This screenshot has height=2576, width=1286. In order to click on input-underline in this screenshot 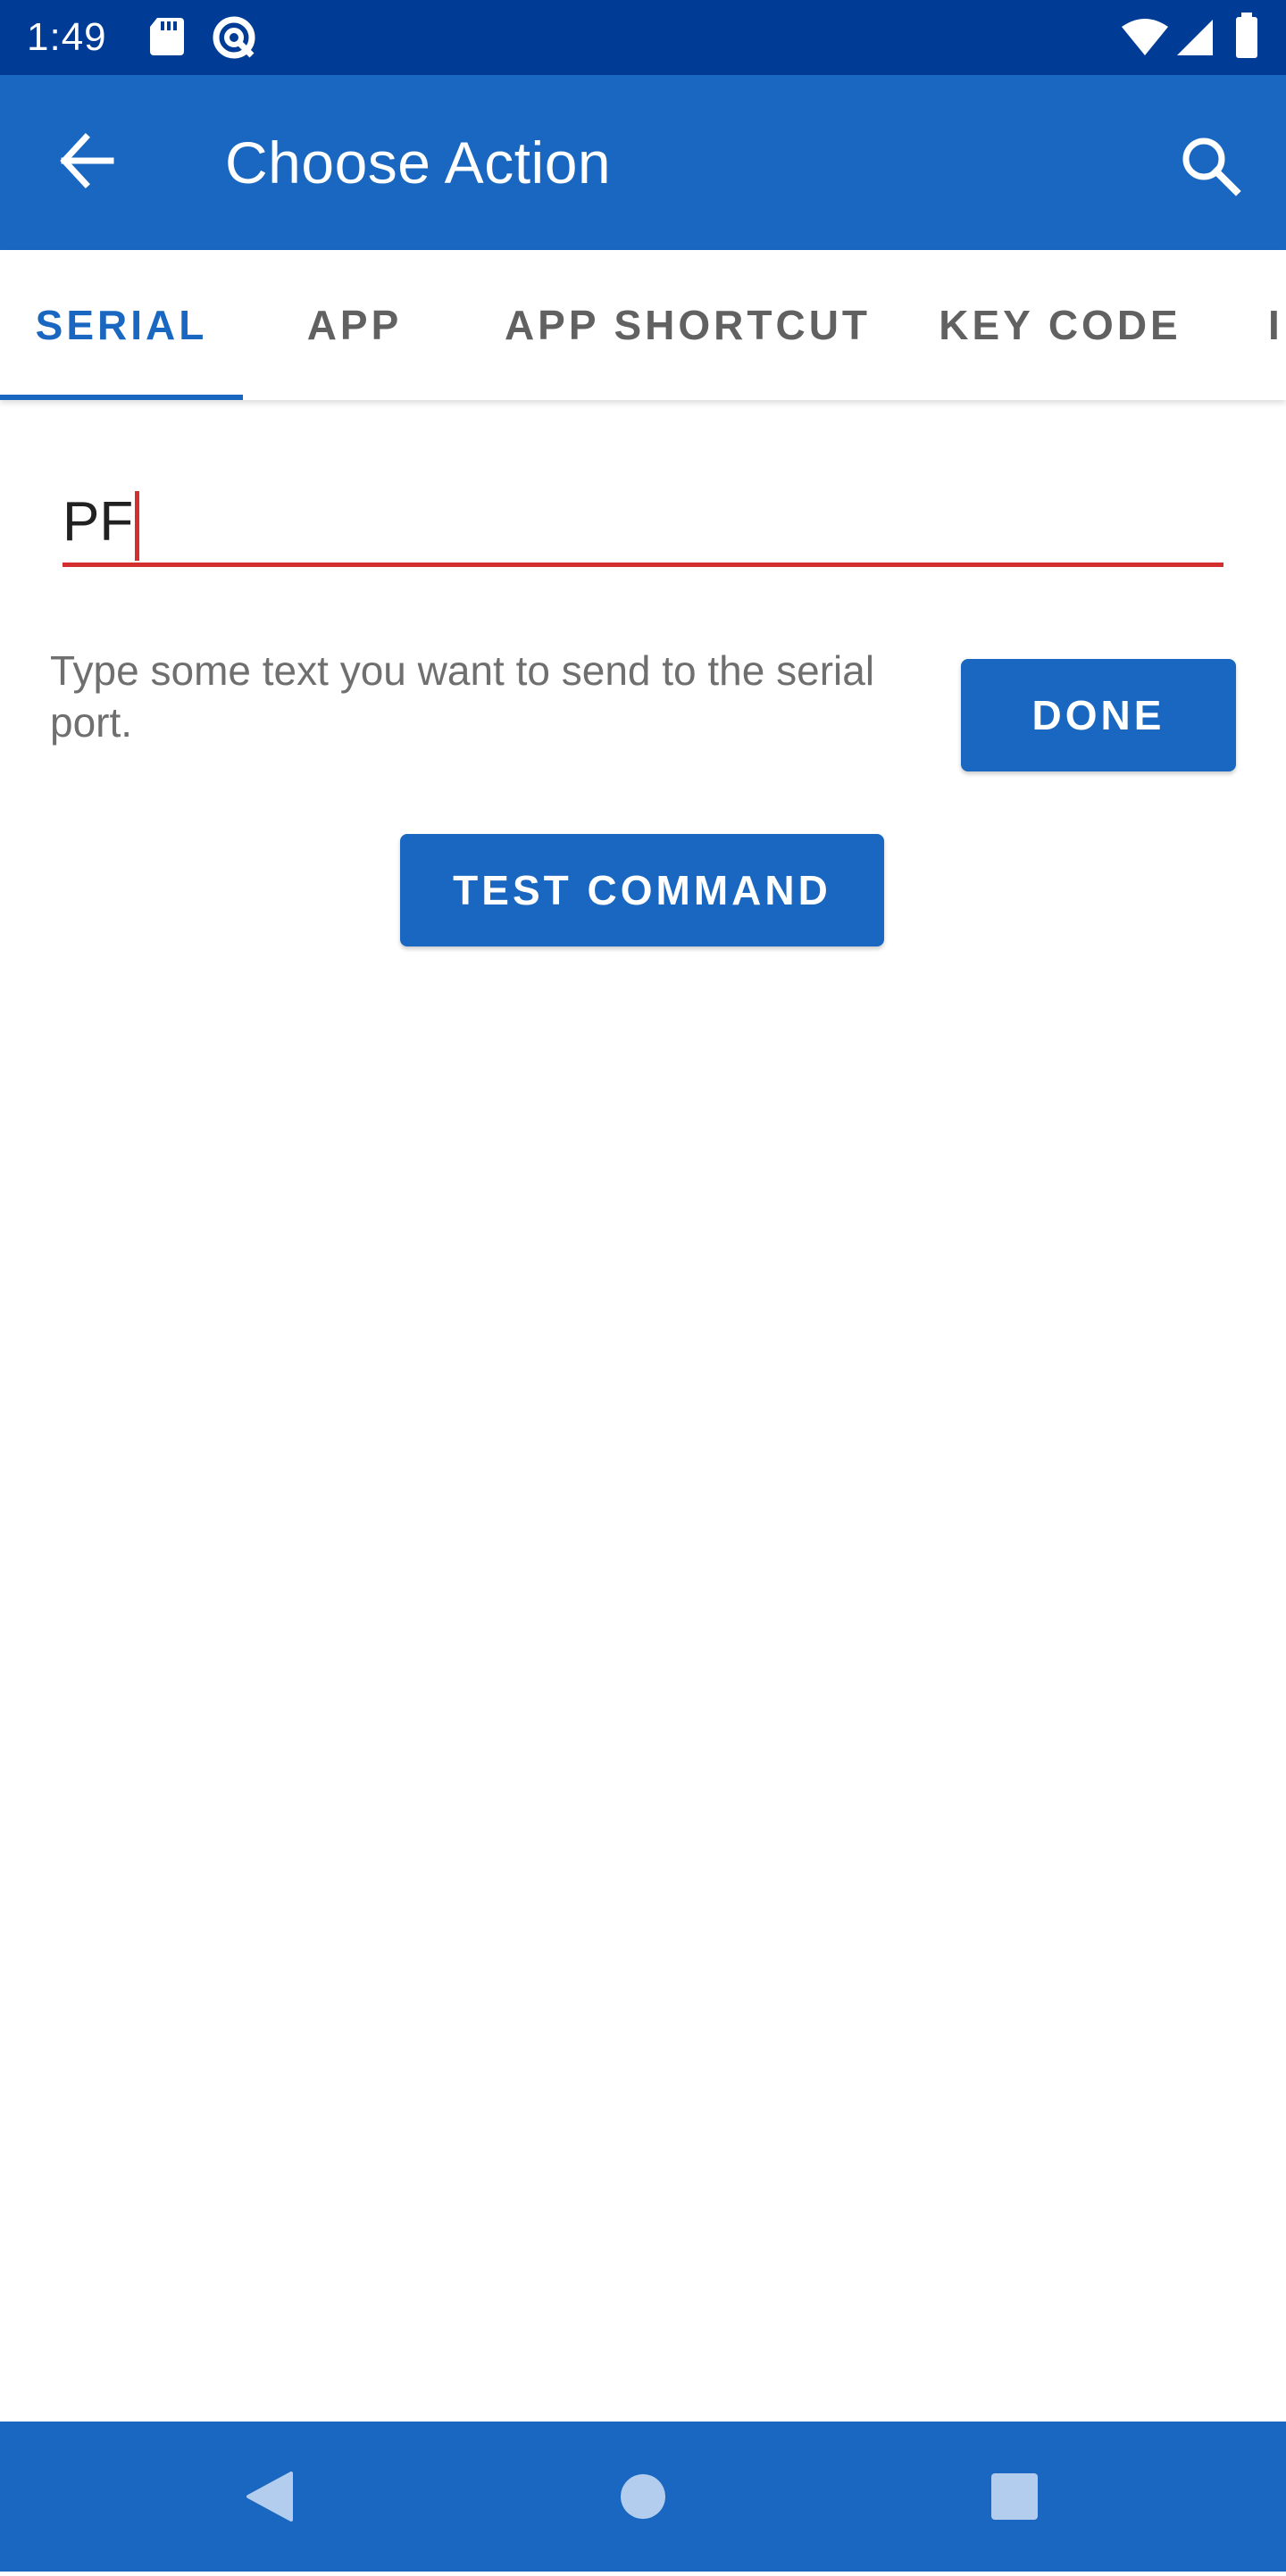, I will do `click(643, 565)`.